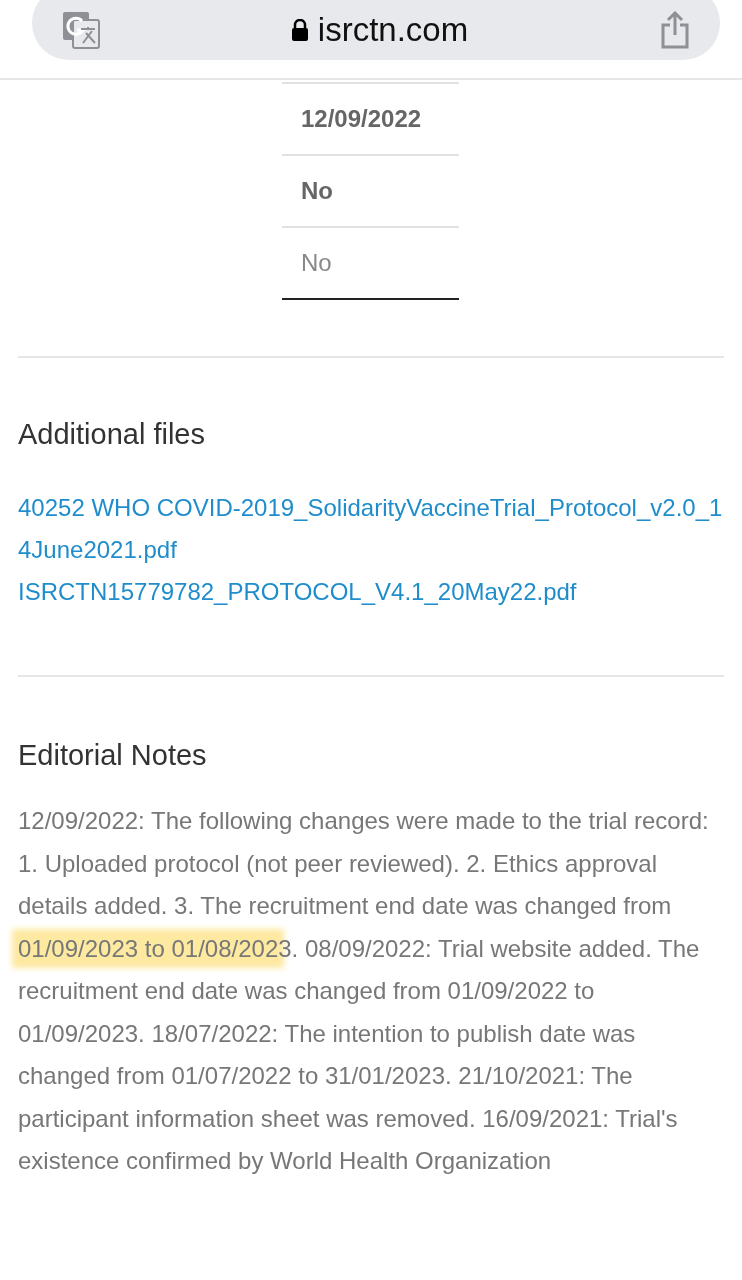 The width and height of the screenshot is (742, 1280). Describe the element at coordinates (370, 118) in the screenshot. I see `table-cell: 12/09/2022` at that location.